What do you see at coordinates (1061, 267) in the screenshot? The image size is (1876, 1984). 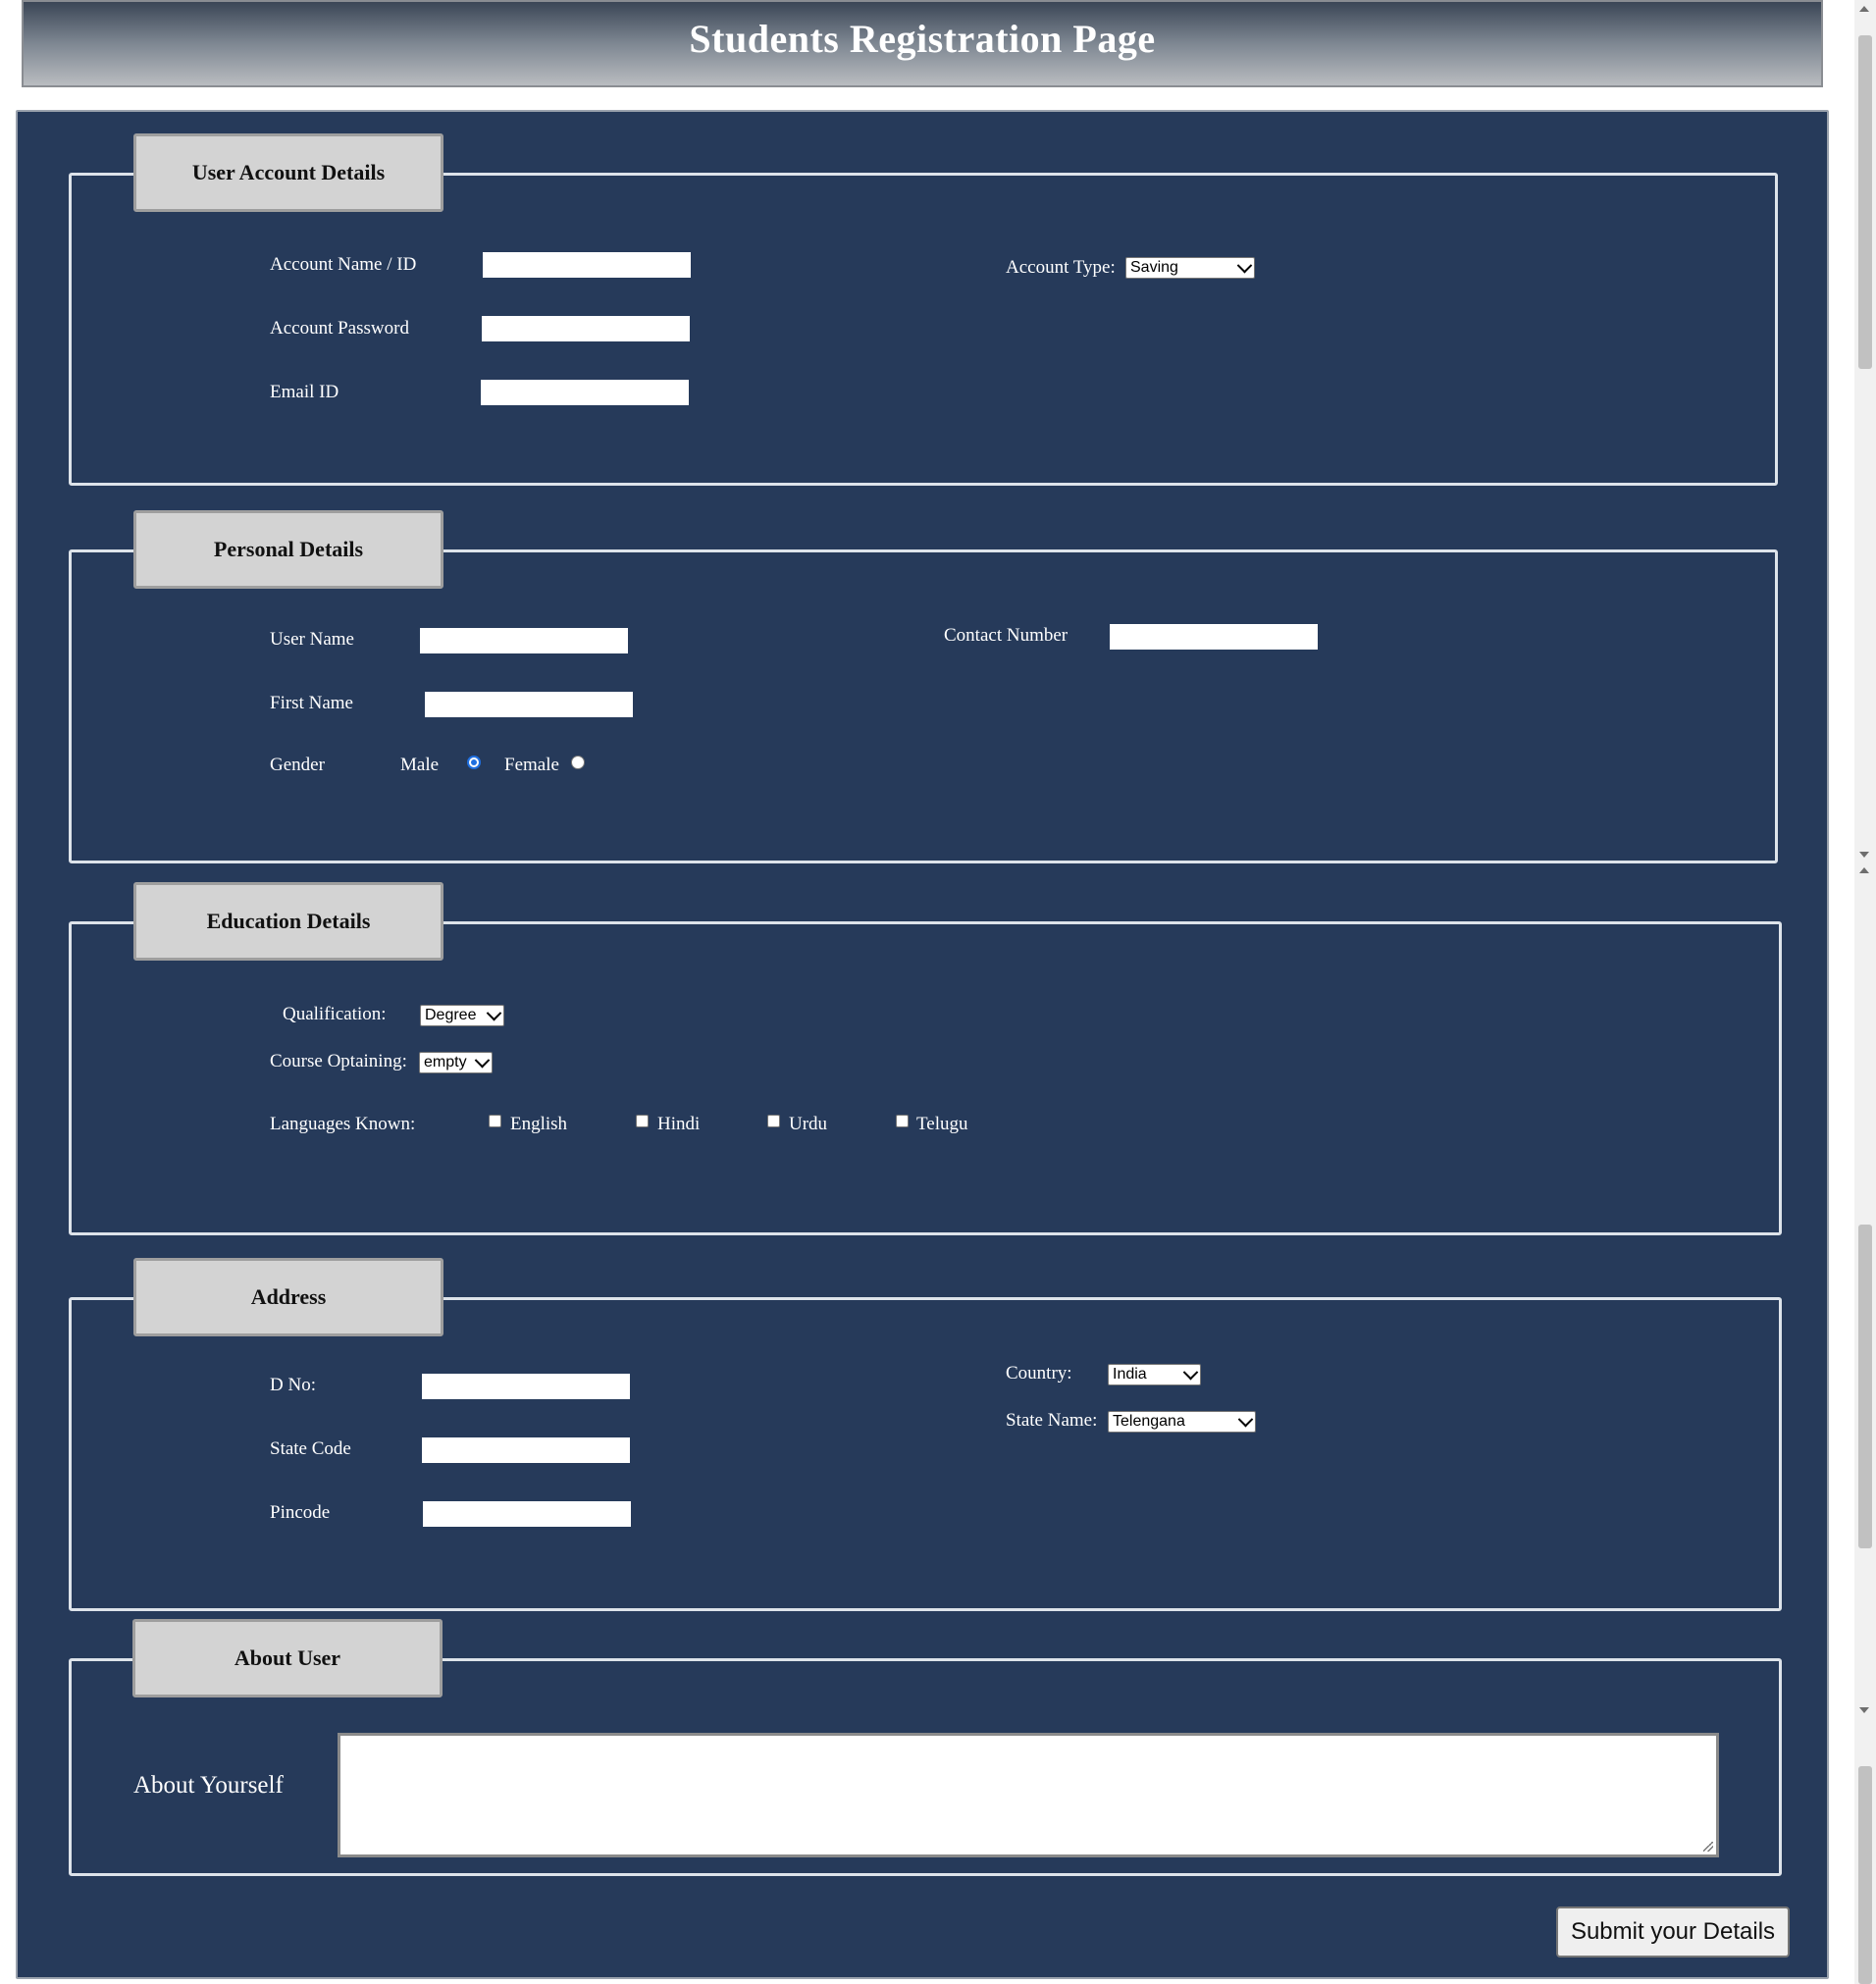 I see `account-type-label: Account Type:` at bounding box center [1061, 267].